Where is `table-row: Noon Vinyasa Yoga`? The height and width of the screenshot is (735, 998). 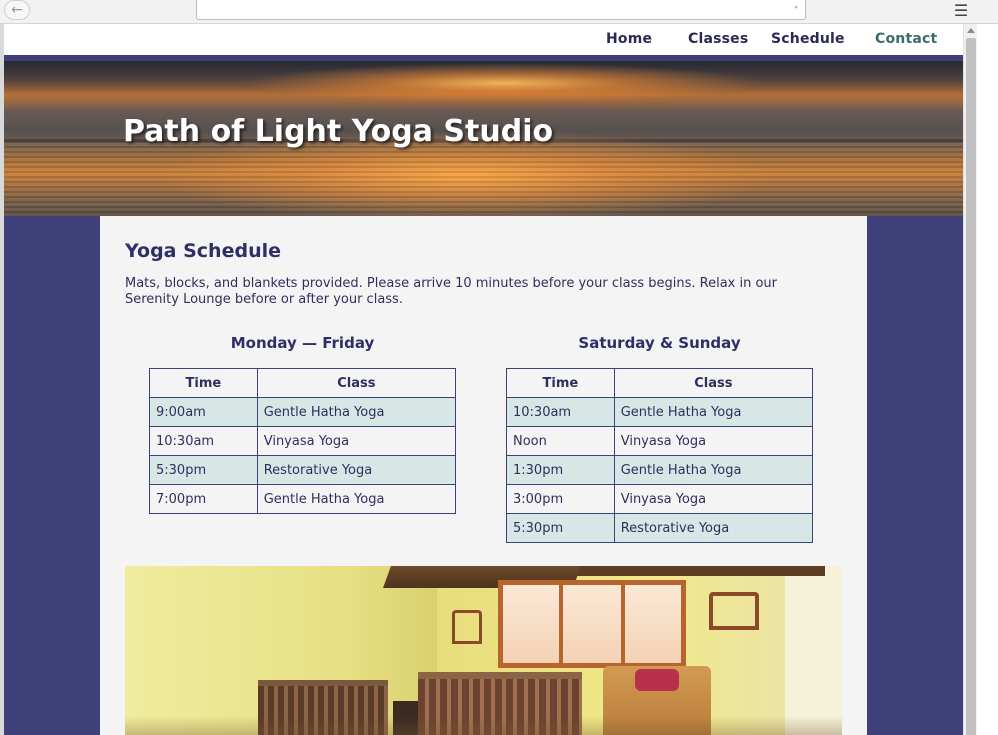 table-row: Noon Vinyasa Yoga is located at coordinates (660, 441).